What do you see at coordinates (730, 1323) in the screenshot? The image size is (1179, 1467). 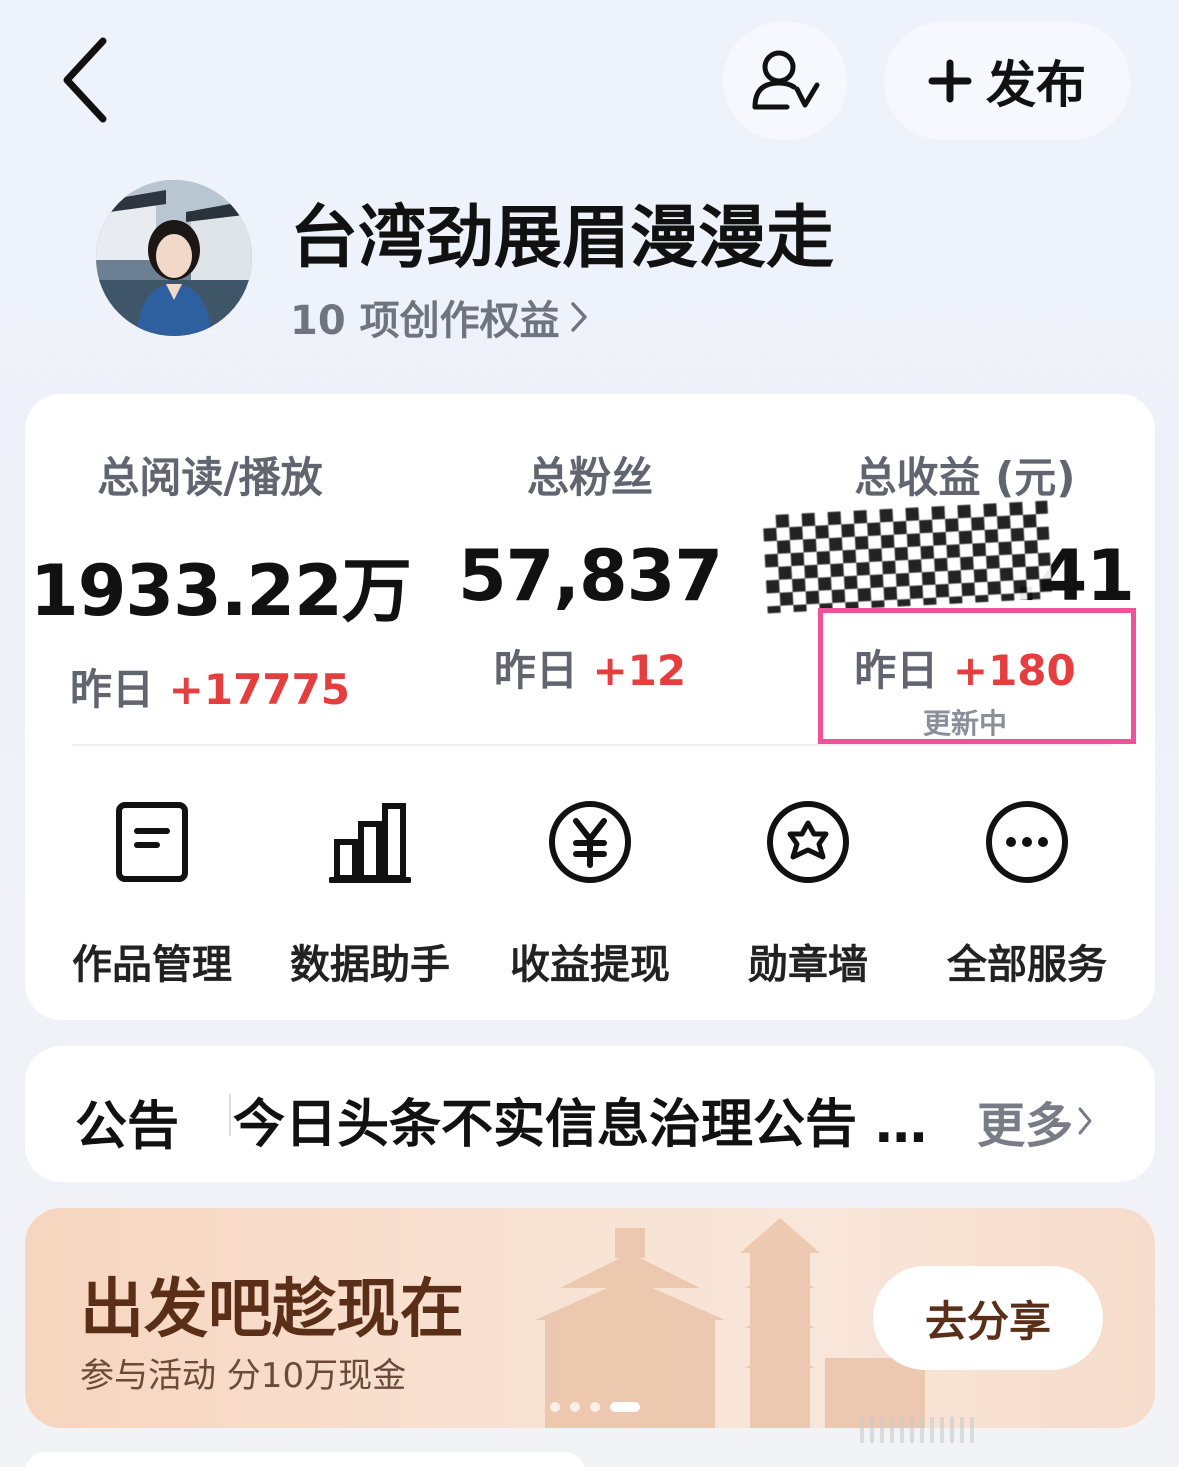 I see `landmark-illustration` at bounding box center [730, 1323].